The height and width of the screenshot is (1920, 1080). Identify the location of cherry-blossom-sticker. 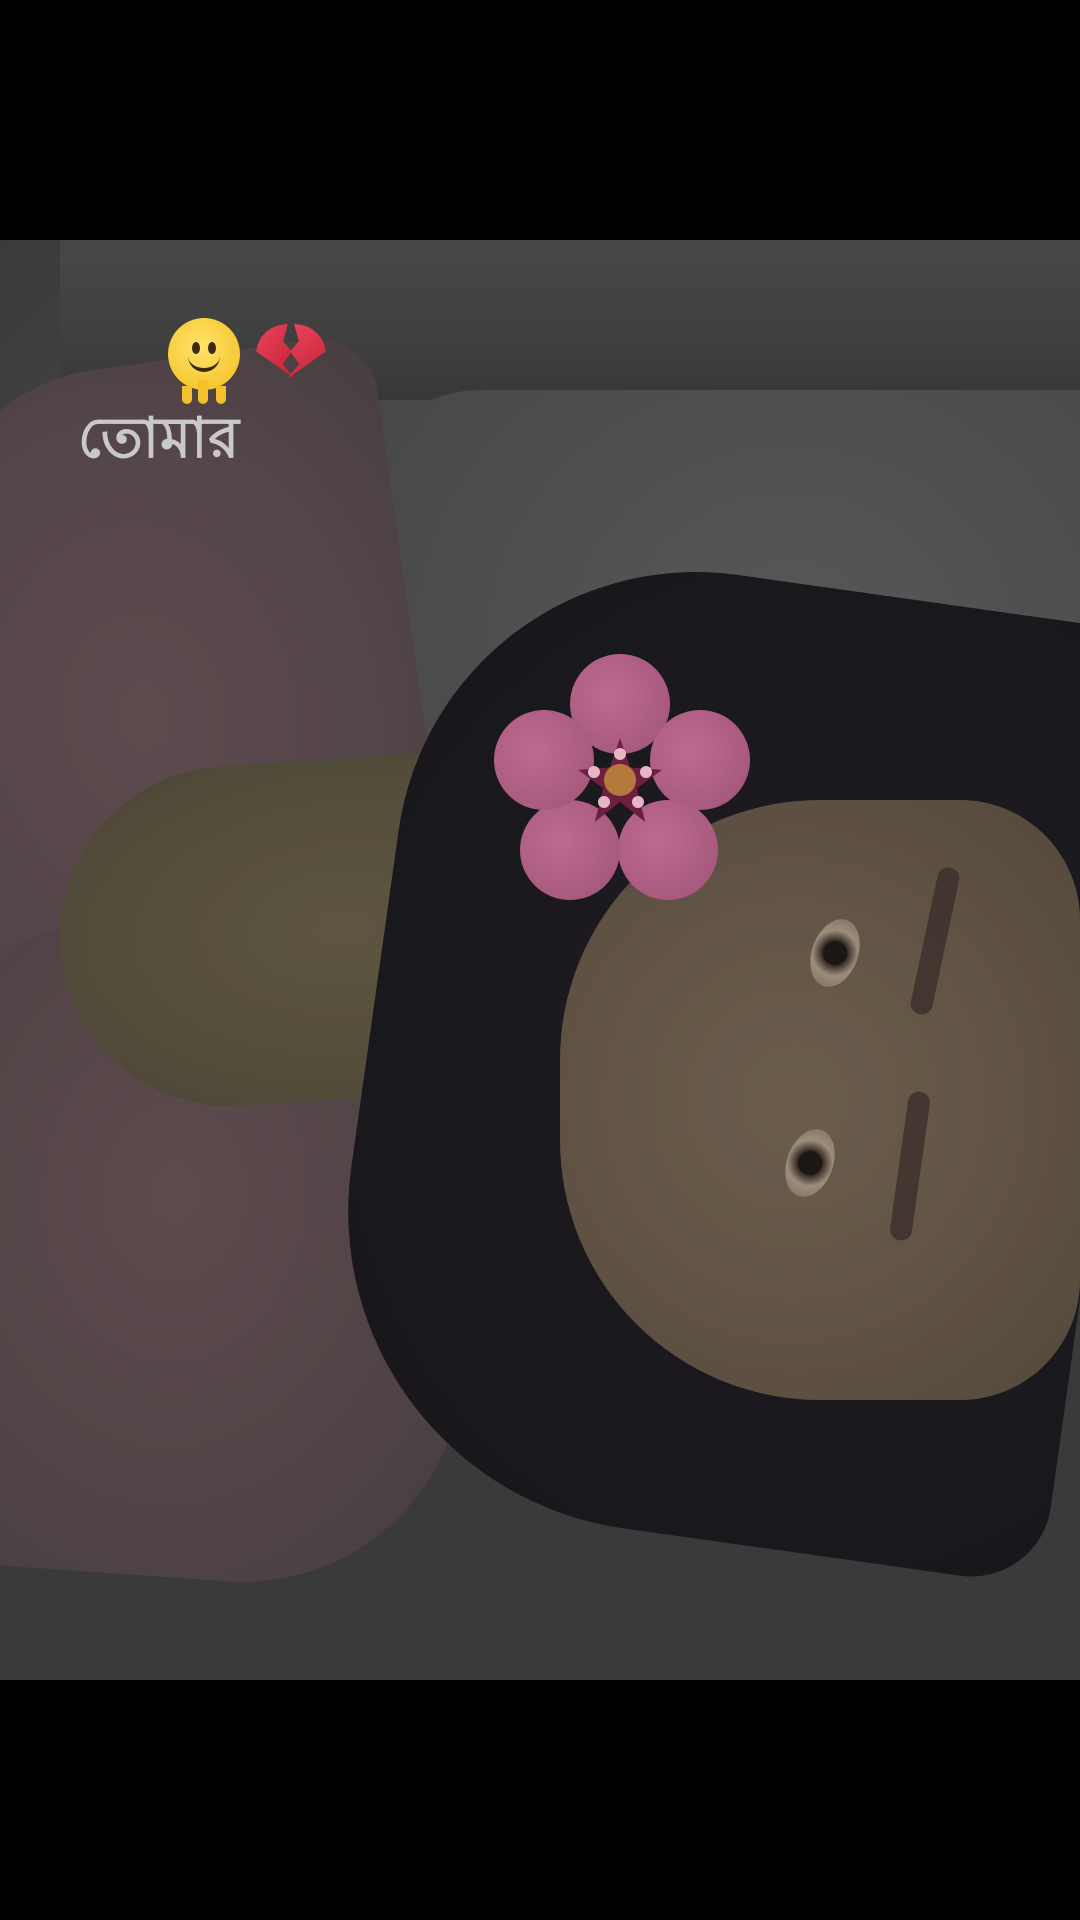
(622, 777).